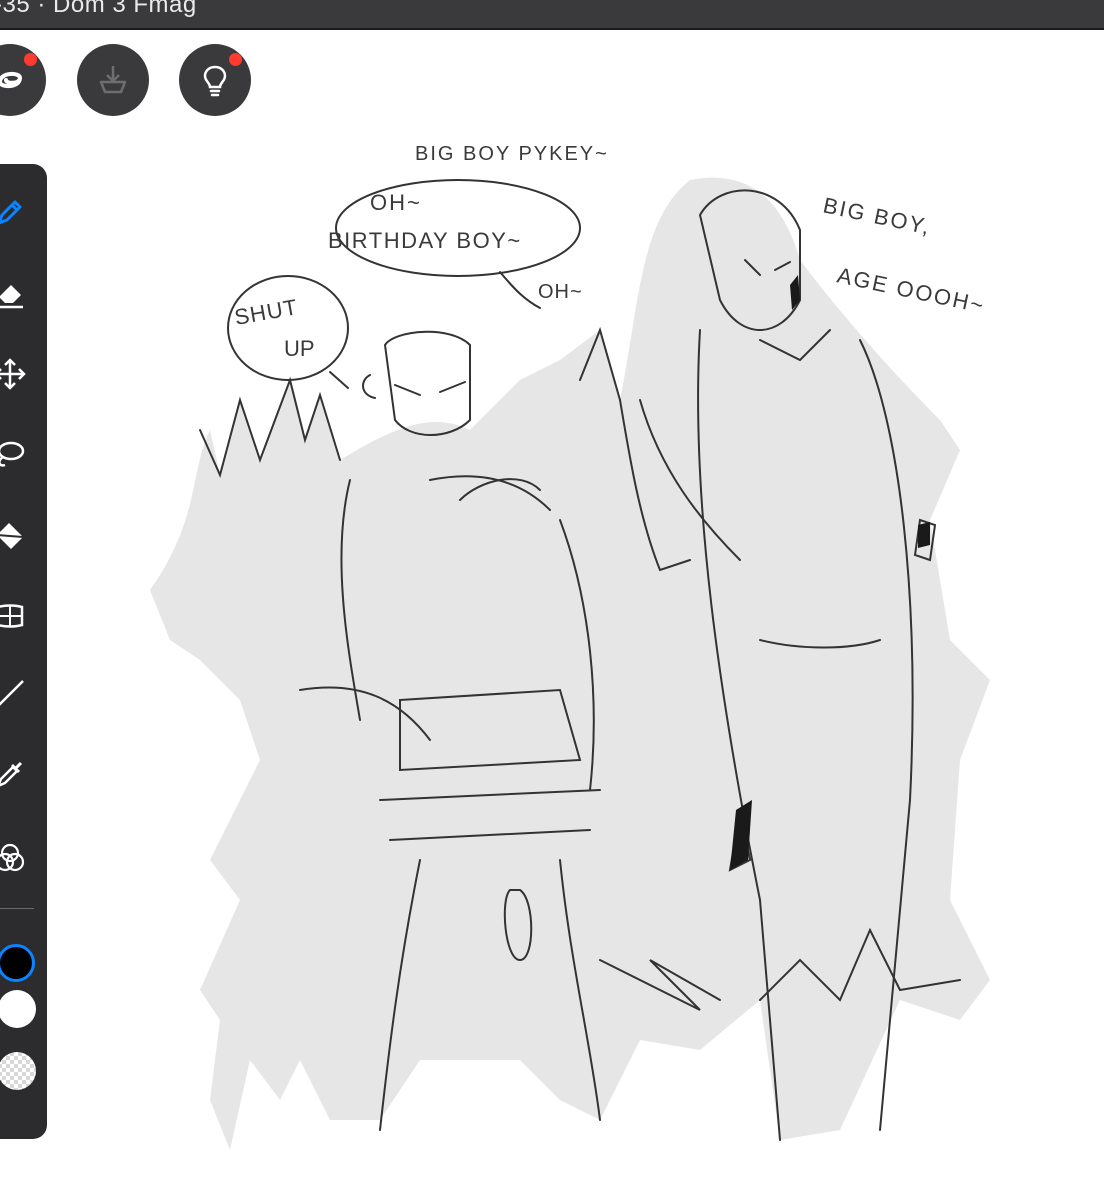  Describe the element at coordinates (266, 312) in the screenshot. I see `label-shut: SHUT` at that location.